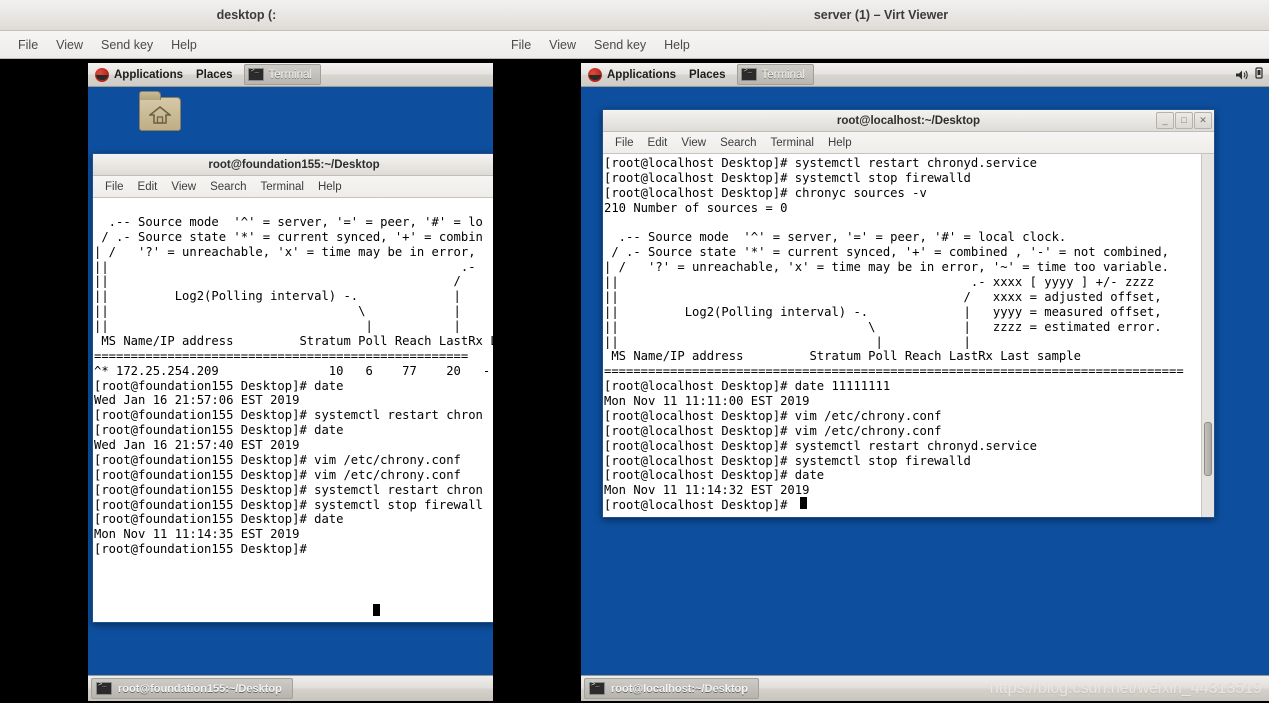 Image resolution: width=1269 pixels, height=703 pixels. I want to click on house-glyph-icon, so click(160, 114).